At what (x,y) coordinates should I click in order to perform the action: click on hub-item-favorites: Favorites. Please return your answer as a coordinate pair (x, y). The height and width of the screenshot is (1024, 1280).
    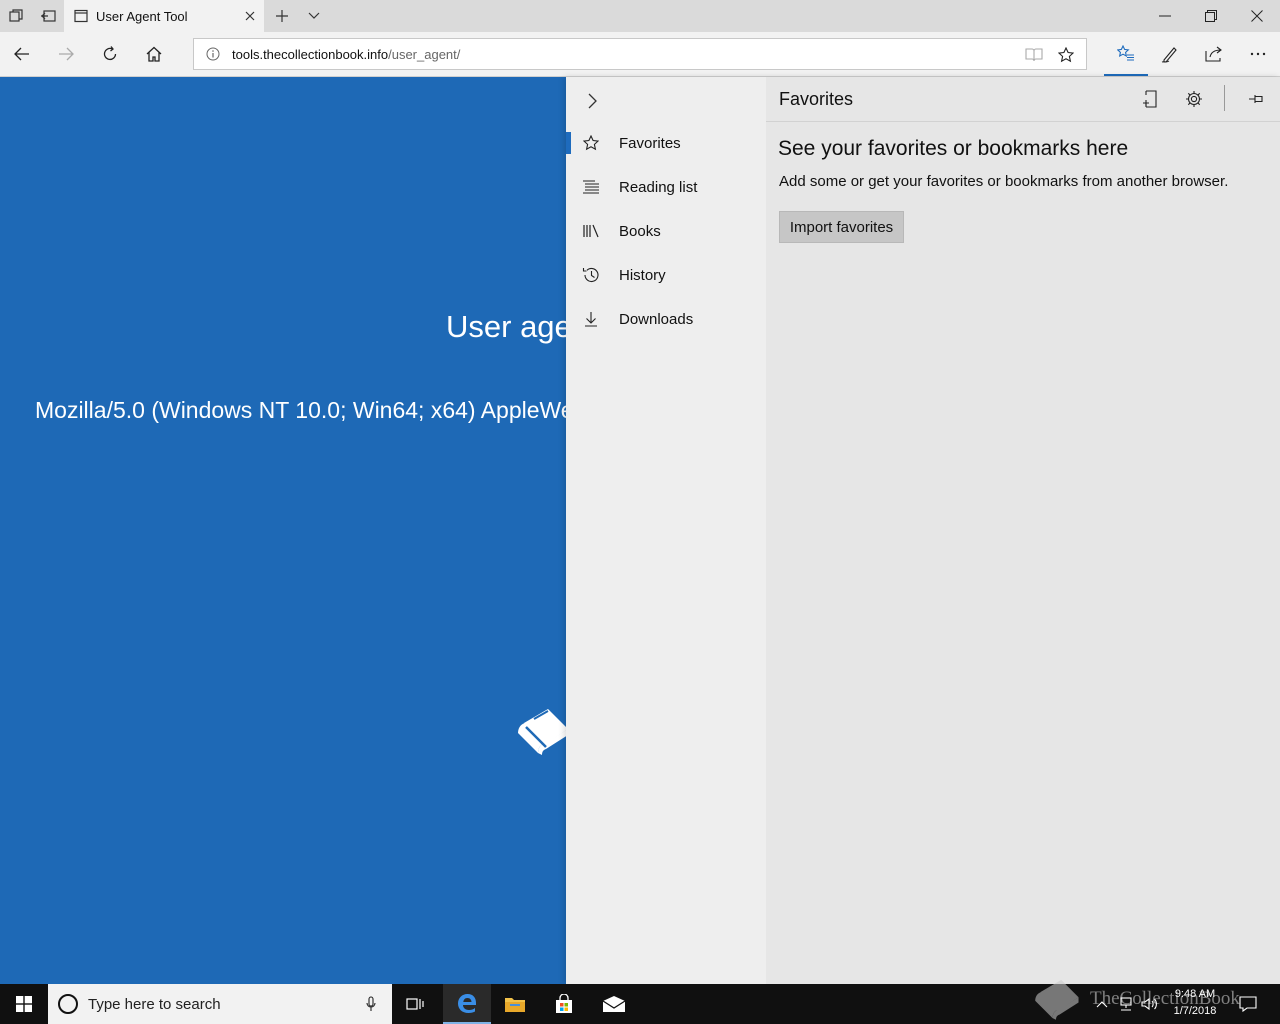
    Looking at the image, I should click on (666, 143).